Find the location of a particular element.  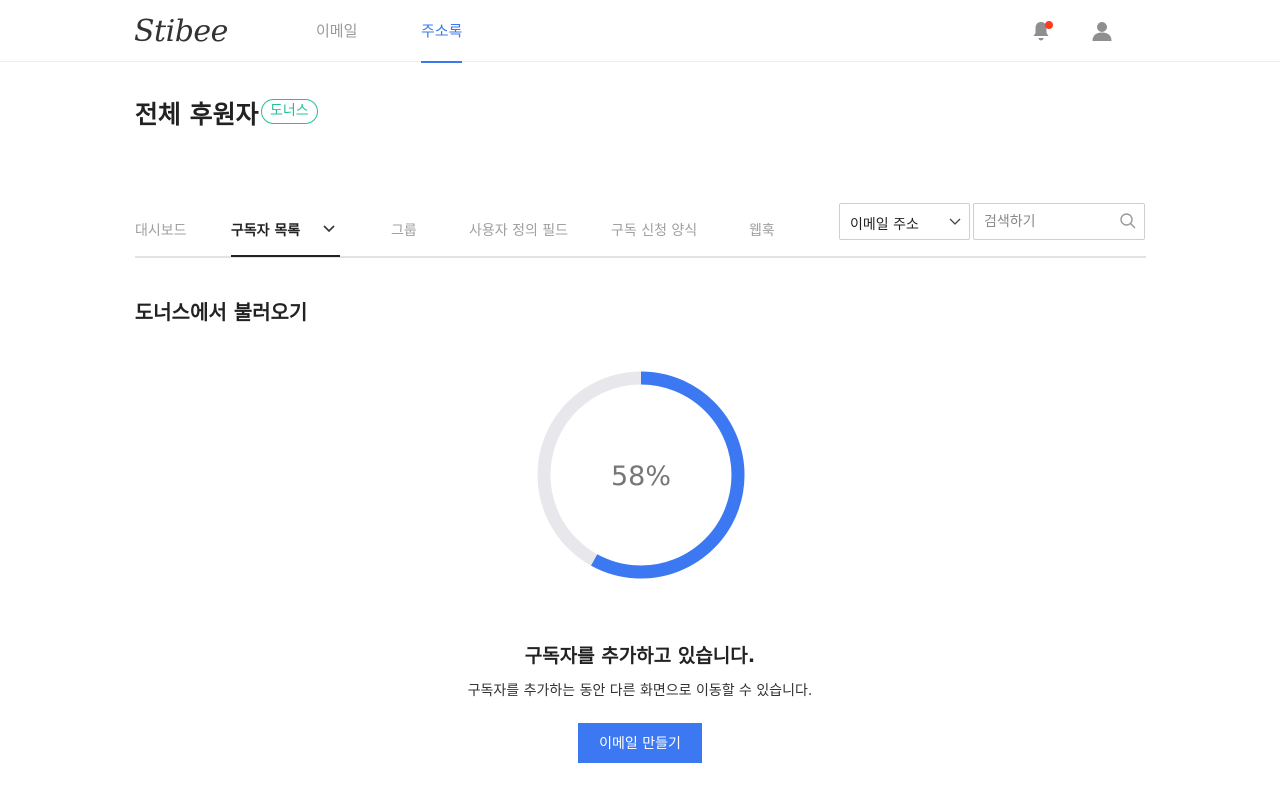

search-input is located at coordinates (1049, 222).